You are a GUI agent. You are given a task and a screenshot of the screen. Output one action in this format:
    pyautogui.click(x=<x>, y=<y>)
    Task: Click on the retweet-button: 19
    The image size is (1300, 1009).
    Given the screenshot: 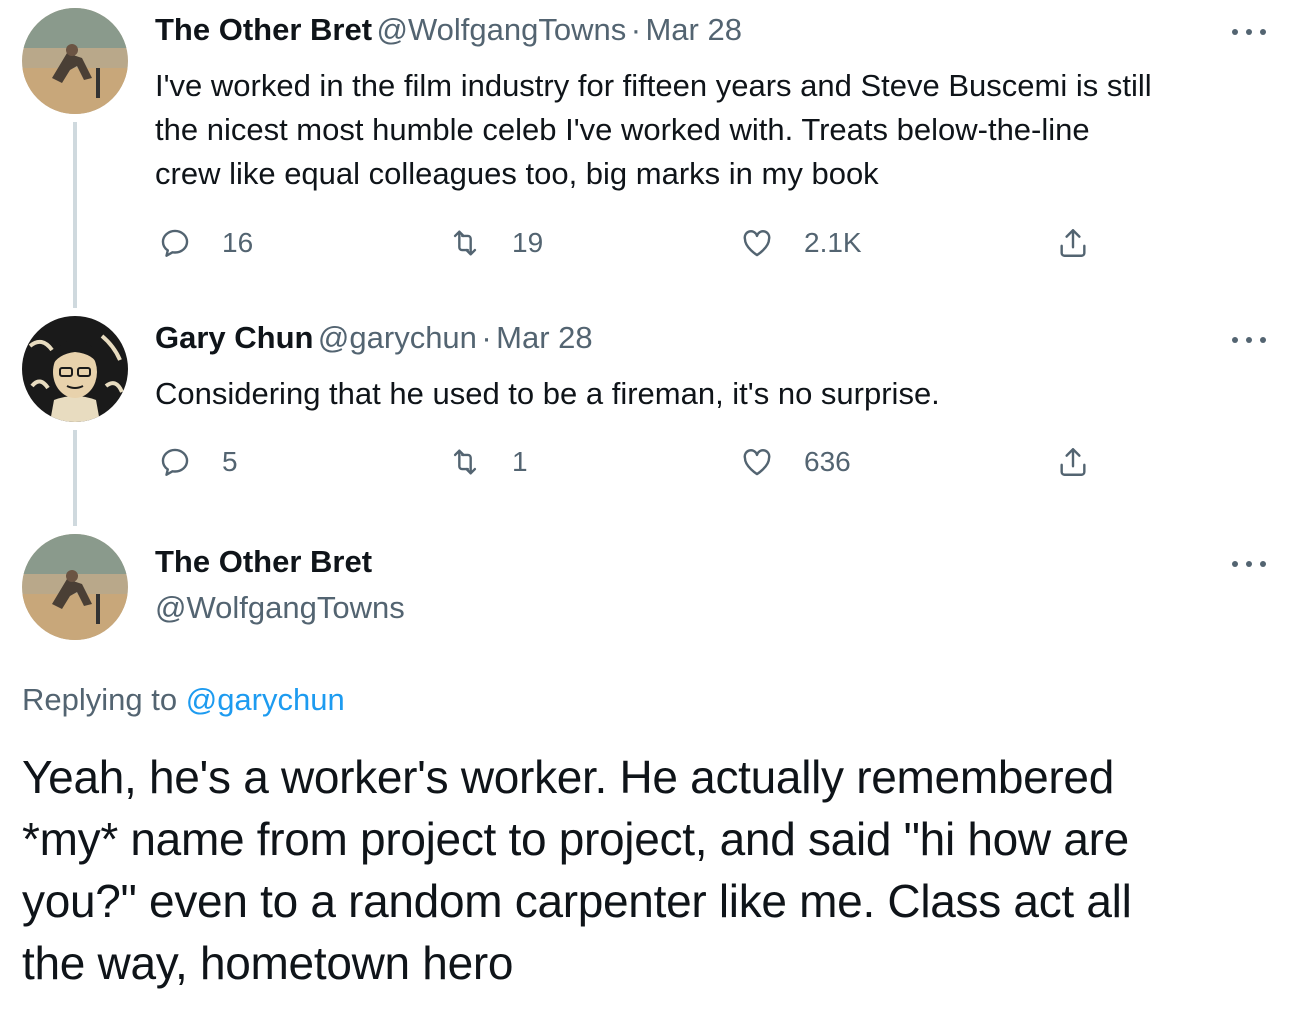 What is the action you would take?
    pyautogui.click(x=495, y=243)
    